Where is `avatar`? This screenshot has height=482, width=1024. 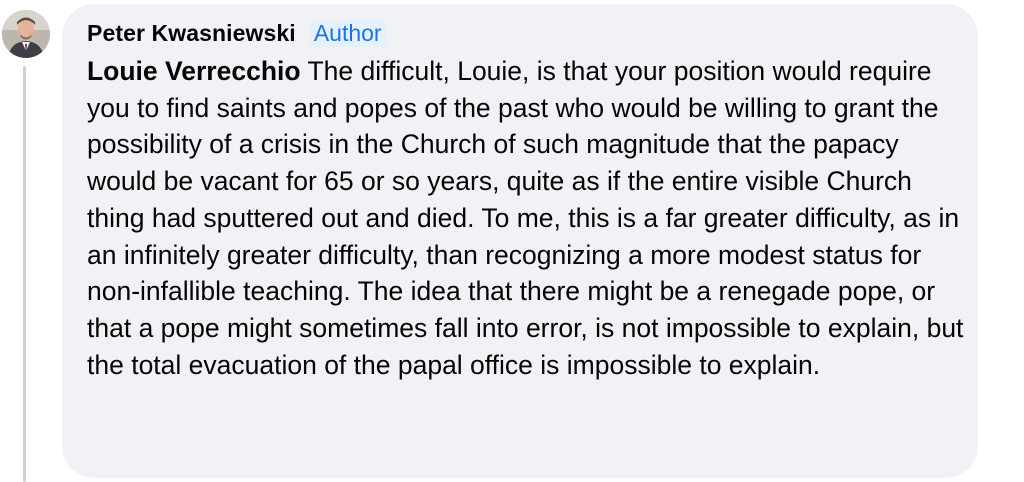
avatar is located at coordinates (26, 34).